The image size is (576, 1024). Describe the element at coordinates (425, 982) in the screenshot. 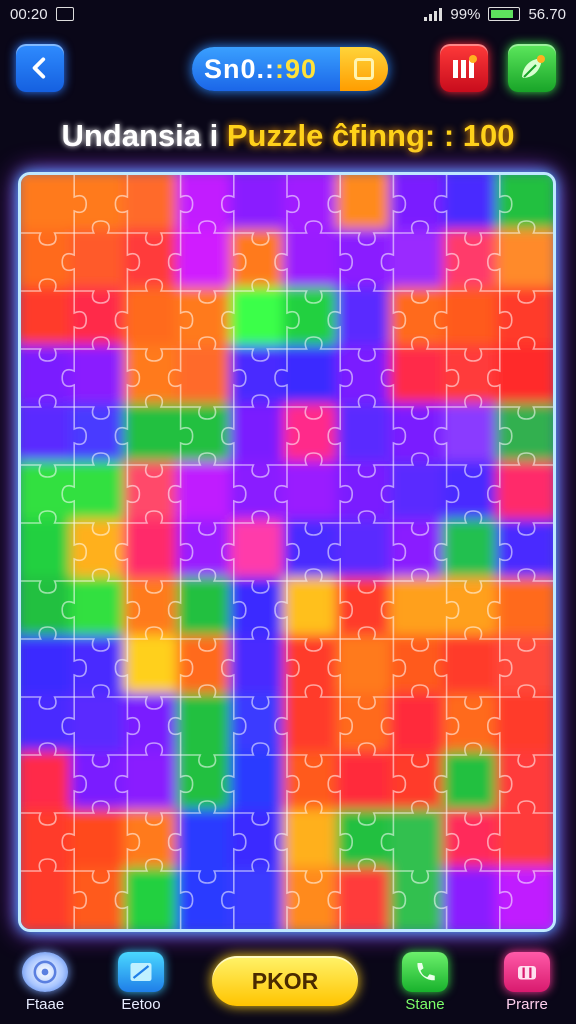

I see `nav-item-stane: Stane` at that location.